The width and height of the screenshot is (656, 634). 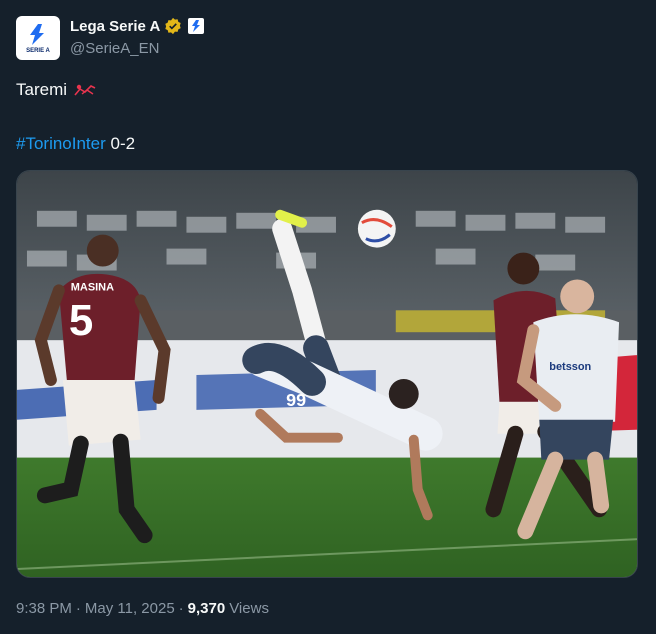 What do you see at coordinates (115, 26) in the screenshot?
I see `author-display-name: Lega Serie A` at bounding box center [115, 26].